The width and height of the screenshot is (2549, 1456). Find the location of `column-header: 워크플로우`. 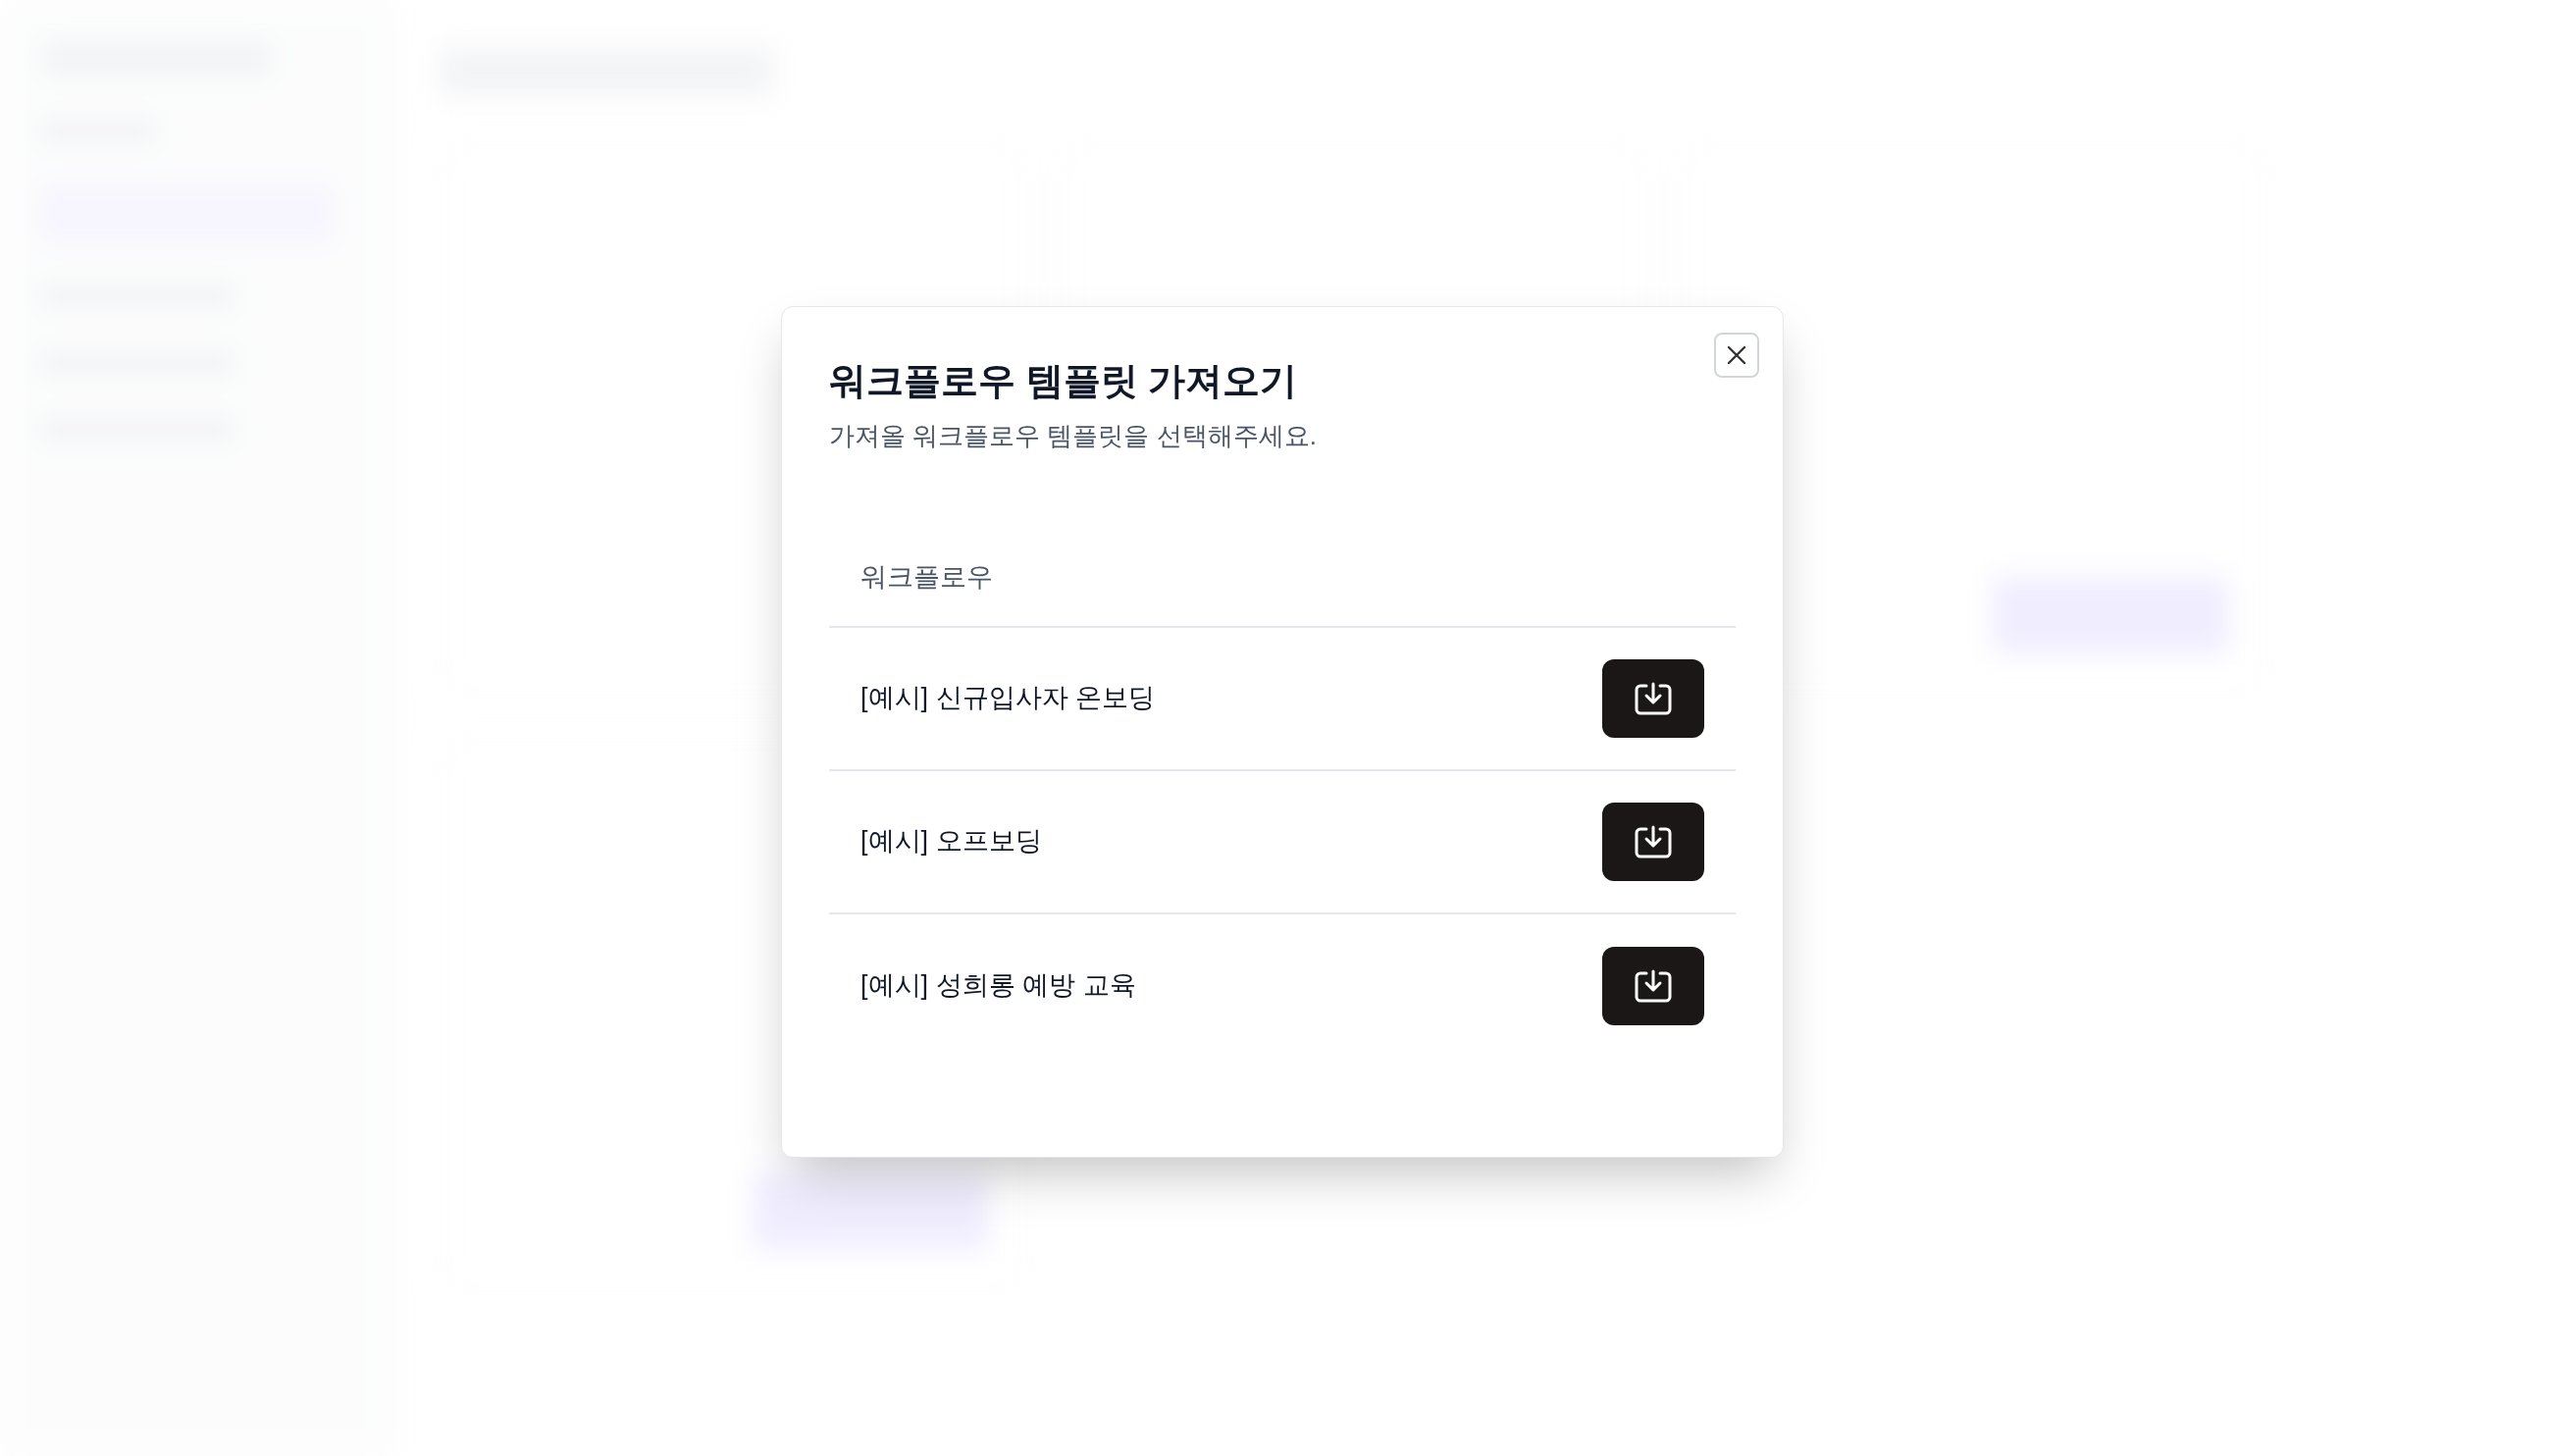

column-header: 워크플로우 is located at coordinates (927, 578).